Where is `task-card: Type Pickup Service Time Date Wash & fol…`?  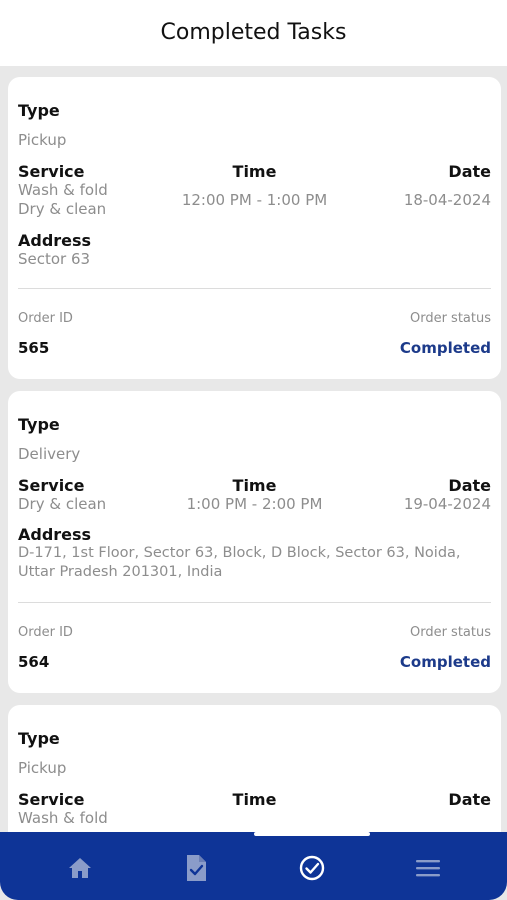 task-card: Type Pickup Service Time Date Wash & fol… is located at coordinates (254, 768).